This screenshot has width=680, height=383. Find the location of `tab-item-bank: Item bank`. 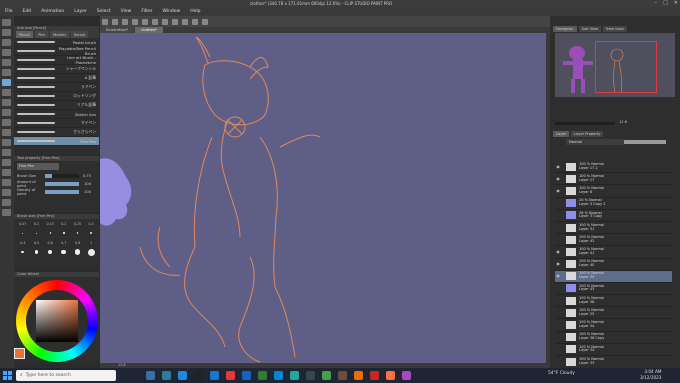

tab-item-bank: Item bank is located at coordinates (615, 29).